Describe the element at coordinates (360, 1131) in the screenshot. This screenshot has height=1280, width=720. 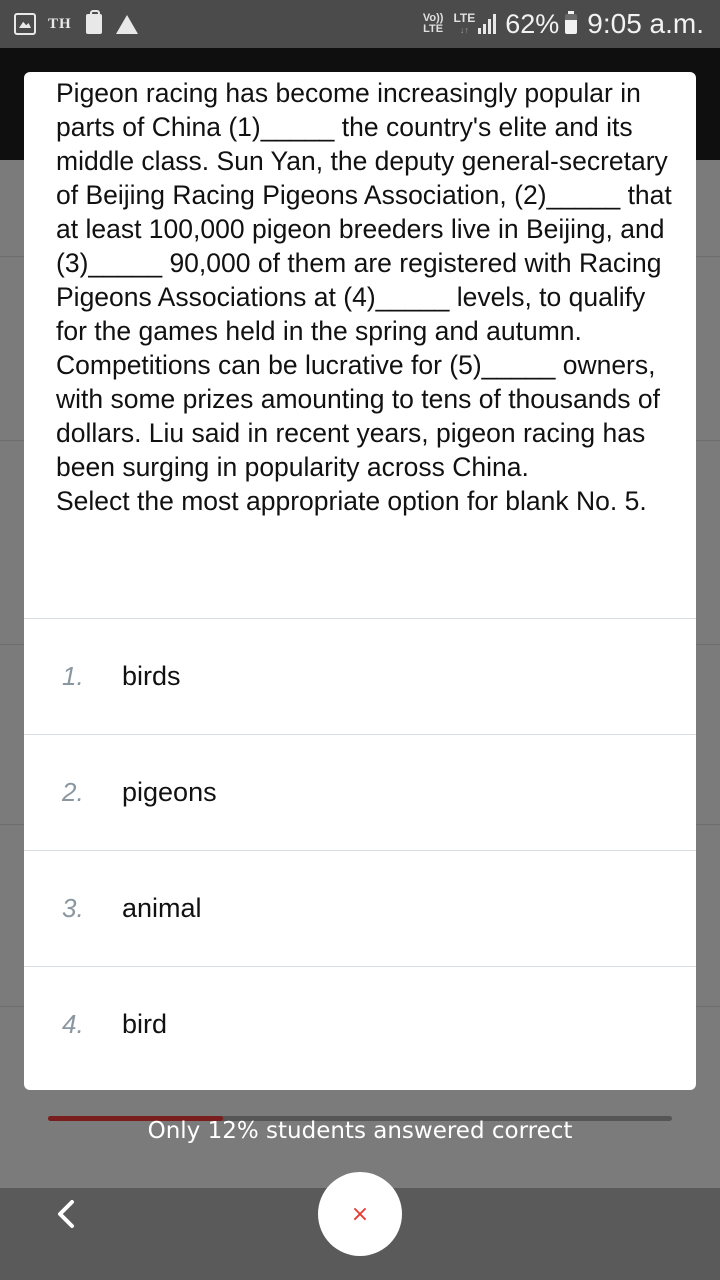
I see `answer-stat-text: Only 12% students answered correct` at that location.